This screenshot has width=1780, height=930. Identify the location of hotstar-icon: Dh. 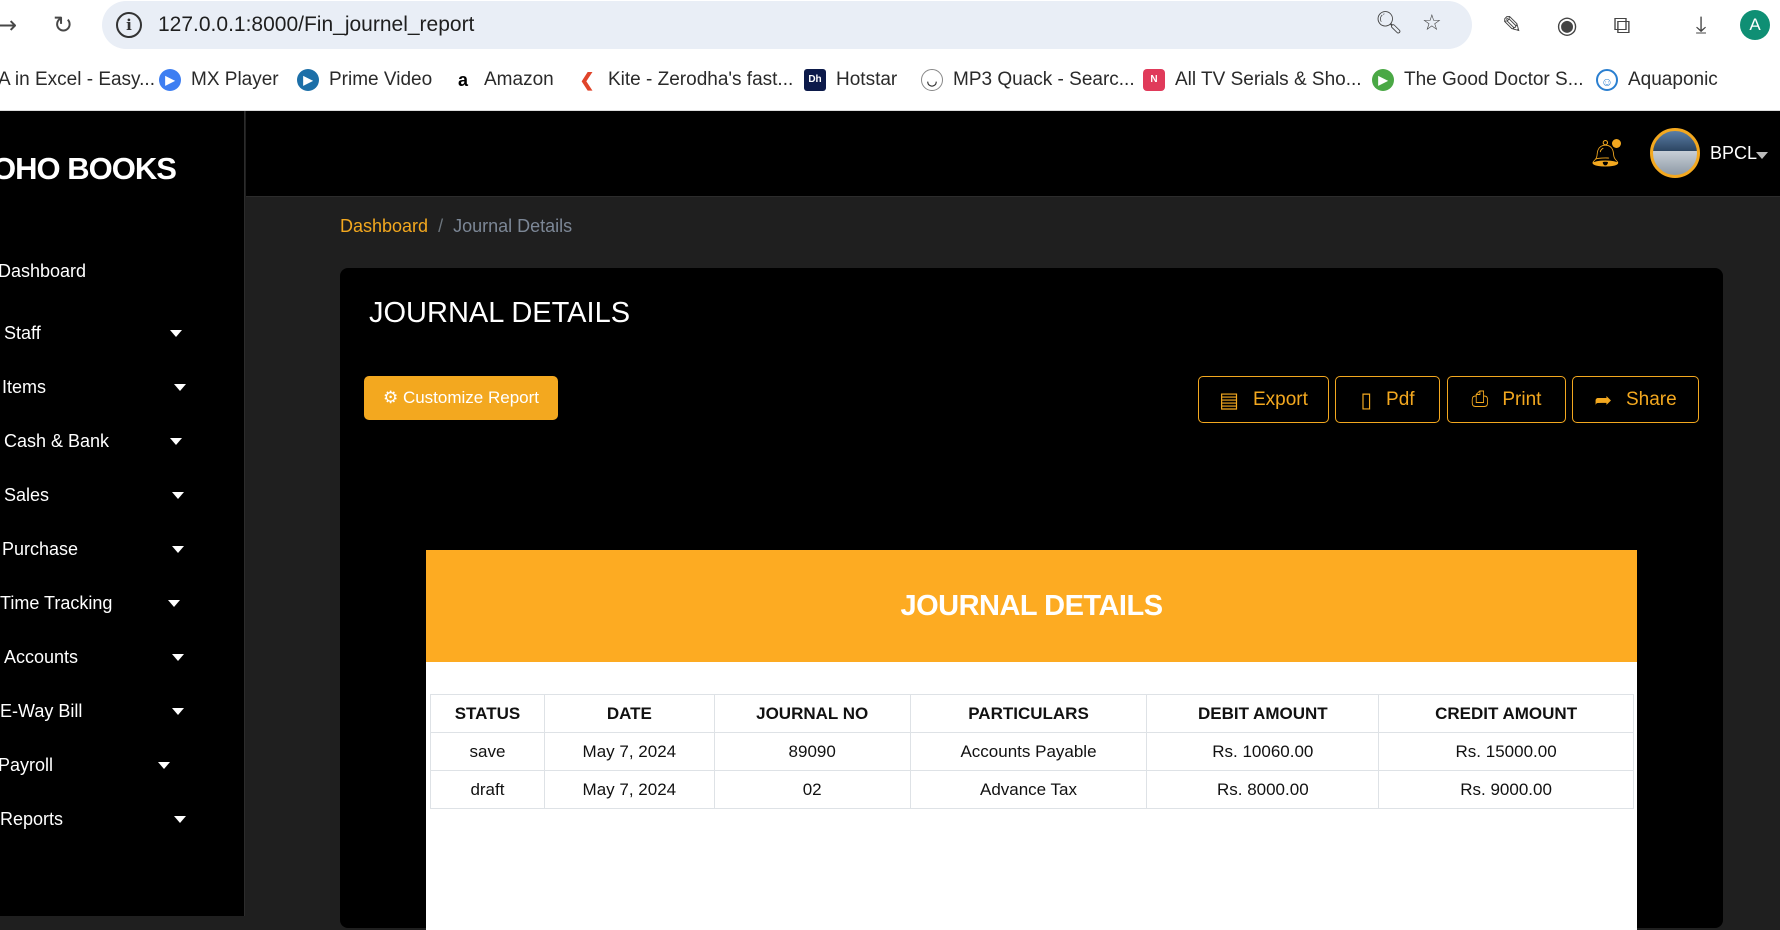
(815, 80).